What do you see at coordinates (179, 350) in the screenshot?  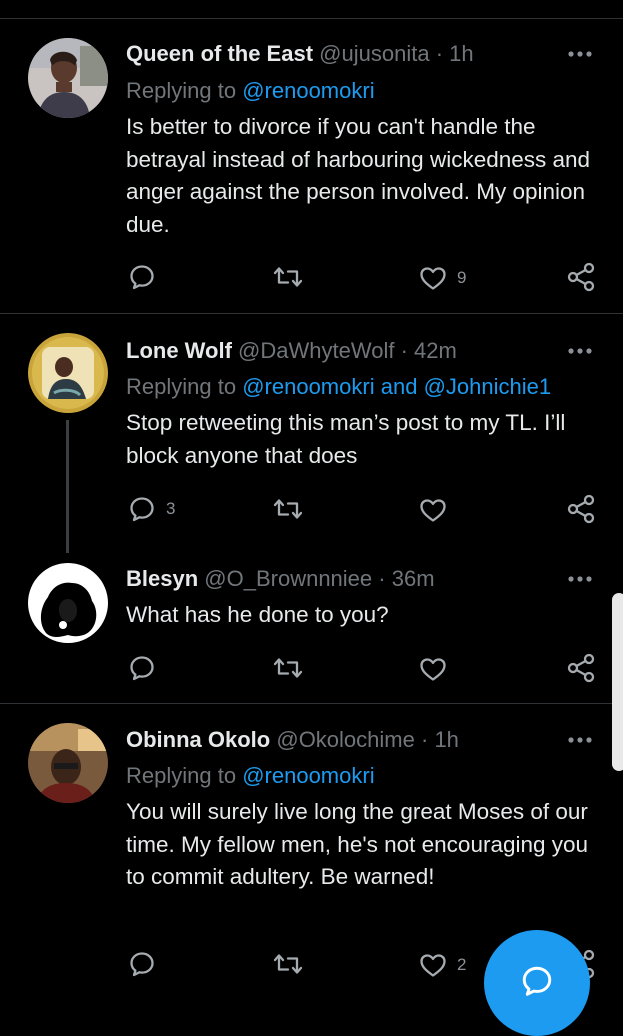 I see `display-name: Lone Wolf` at bounding box center [179, 350].